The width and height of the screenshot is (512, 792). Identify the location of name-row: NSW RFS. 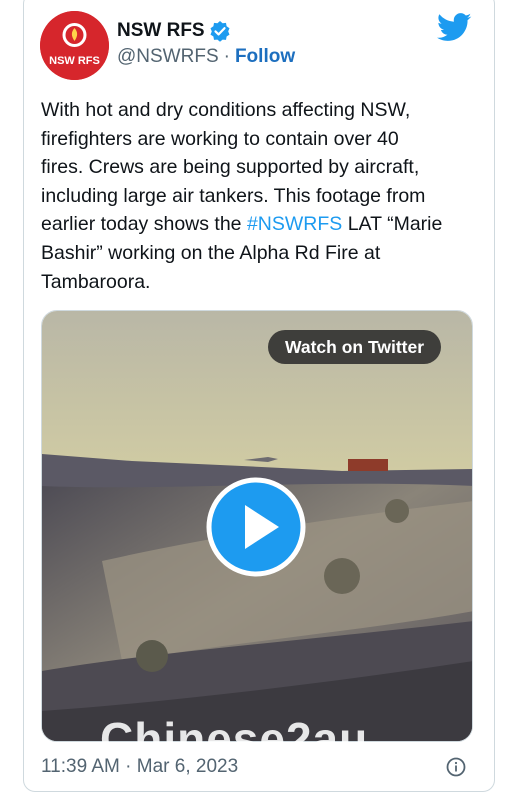
(174, 31).